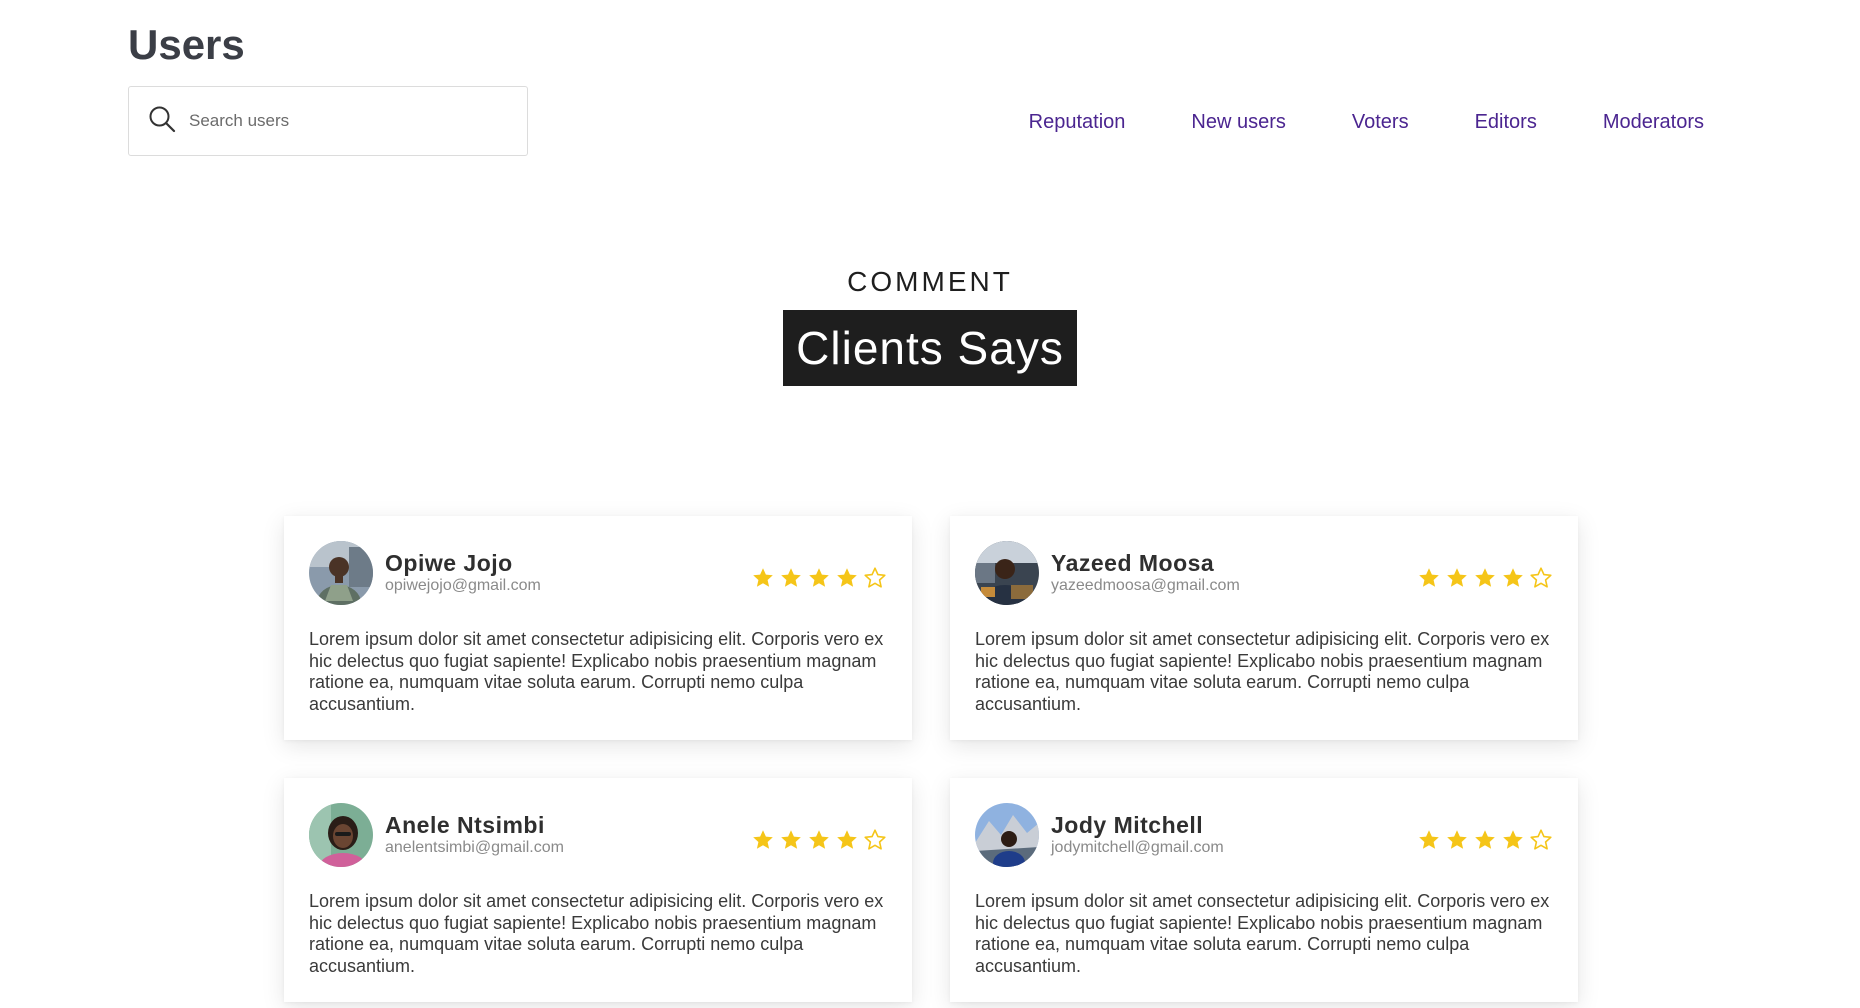 The image size is (1860, 1008). Describe the element at coordinates (1506, 122) in the screenshot. I see `nav-link-editors: Editors` at that location.